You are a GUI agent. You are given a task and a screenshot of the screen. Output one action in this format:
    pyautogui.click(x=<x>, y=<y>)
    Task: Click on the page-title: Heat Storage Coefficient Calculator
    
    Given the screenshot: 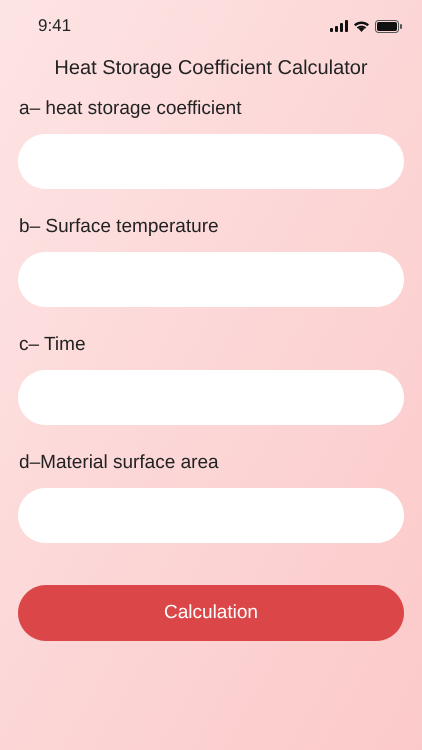 What is the action you would take?
    pyautogui.click(x=211, y=68)
    